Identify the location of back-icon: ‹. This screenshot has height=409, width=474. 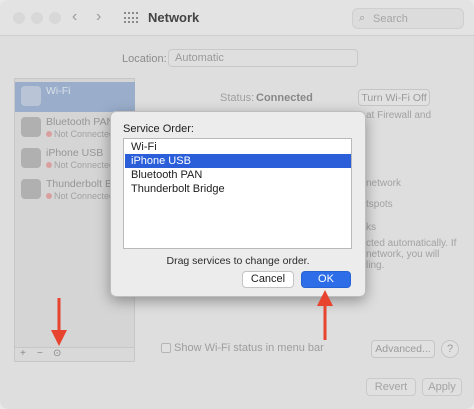
(74, 17).